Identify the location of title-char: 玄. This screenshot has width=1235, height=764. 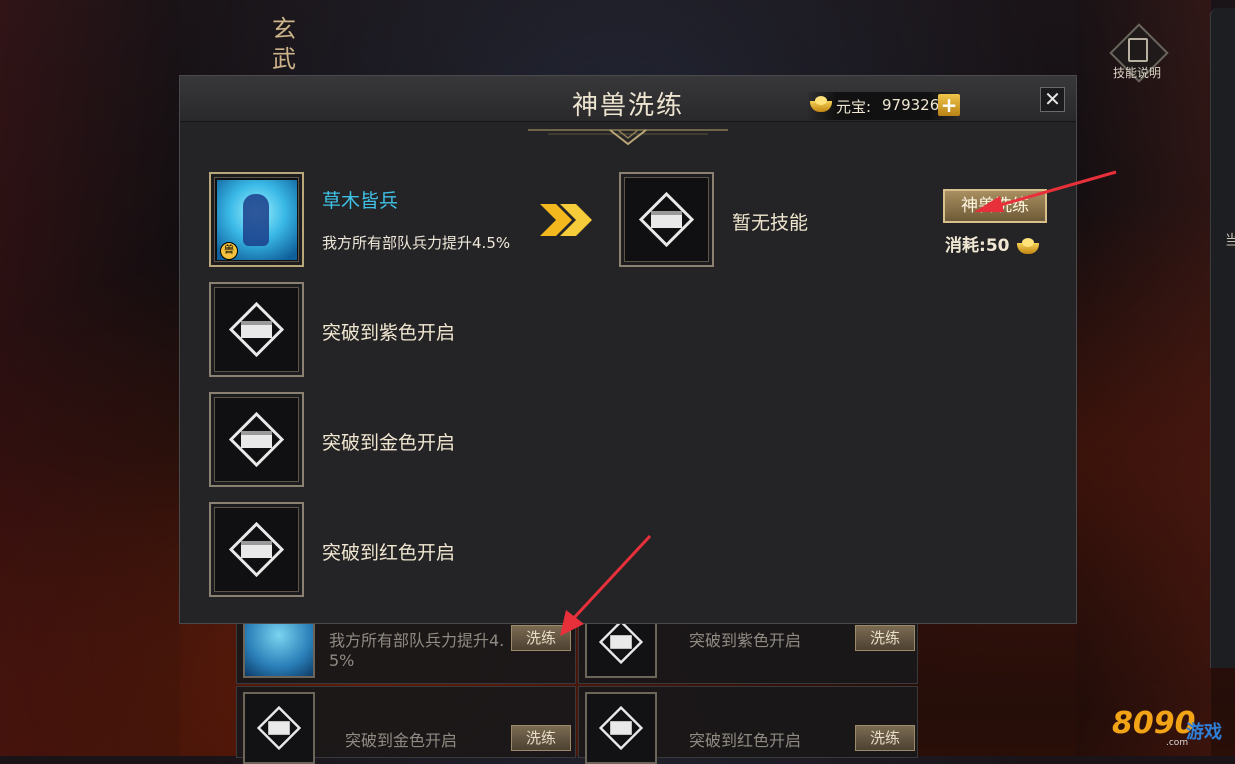
(285, 29).